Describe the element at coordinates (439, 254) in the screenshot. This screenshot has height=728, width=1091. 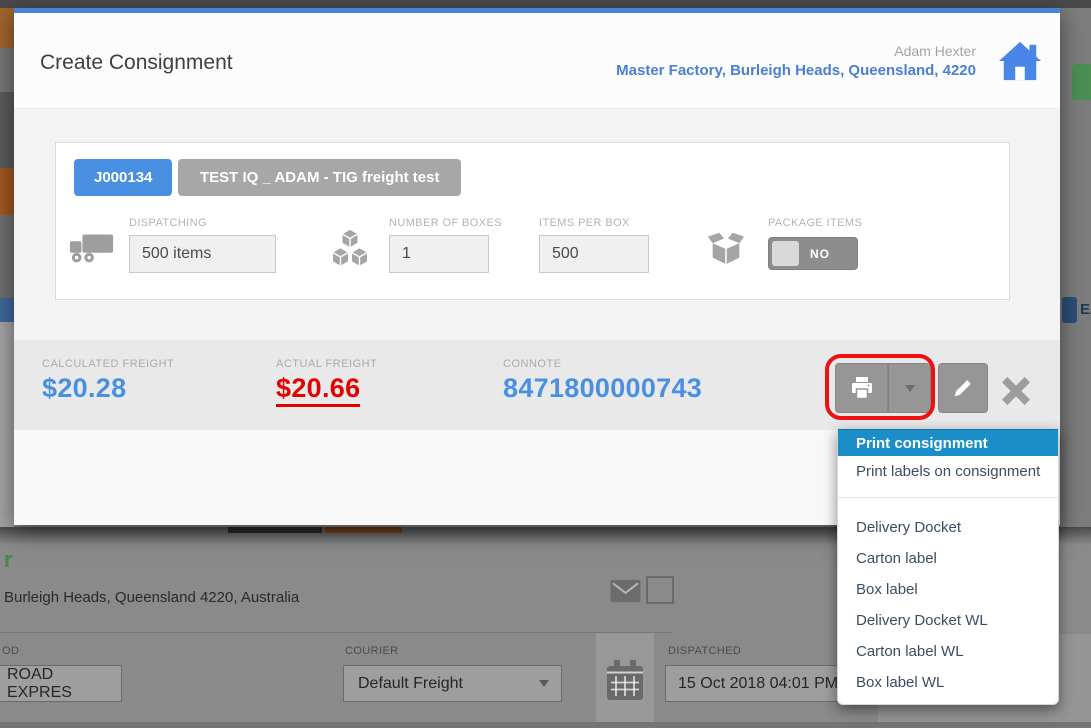
I see `number-of-boxes-input` at that location.